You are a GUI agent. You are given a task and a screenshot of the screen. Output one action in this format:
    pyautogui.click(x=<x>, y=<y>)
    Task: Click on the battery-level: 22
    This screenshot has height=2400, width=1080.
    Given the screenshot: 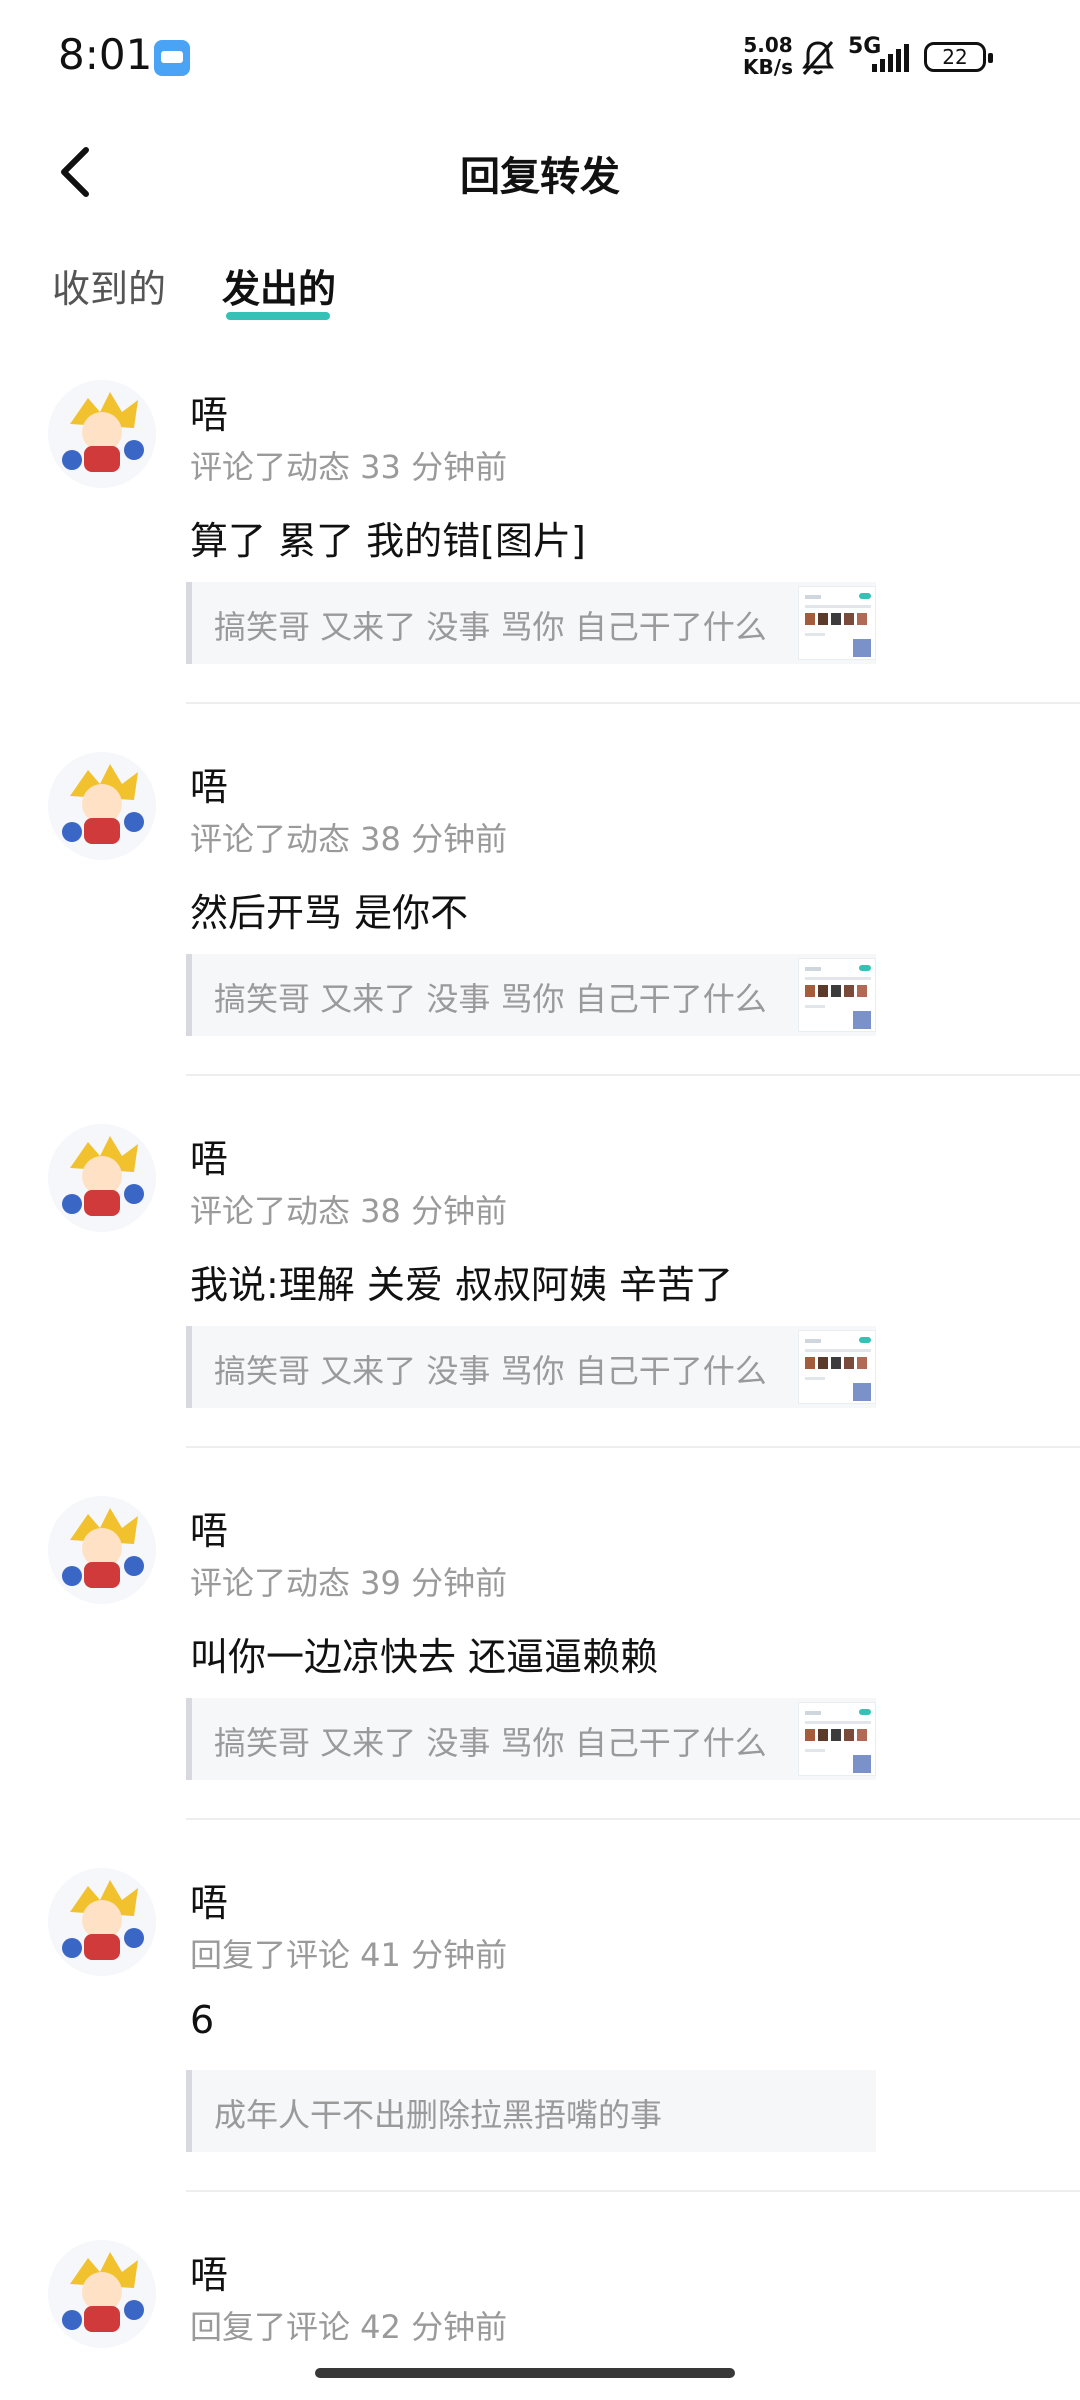 What is the action you would take?
    pyautogui.click(x=955, y=57)
    